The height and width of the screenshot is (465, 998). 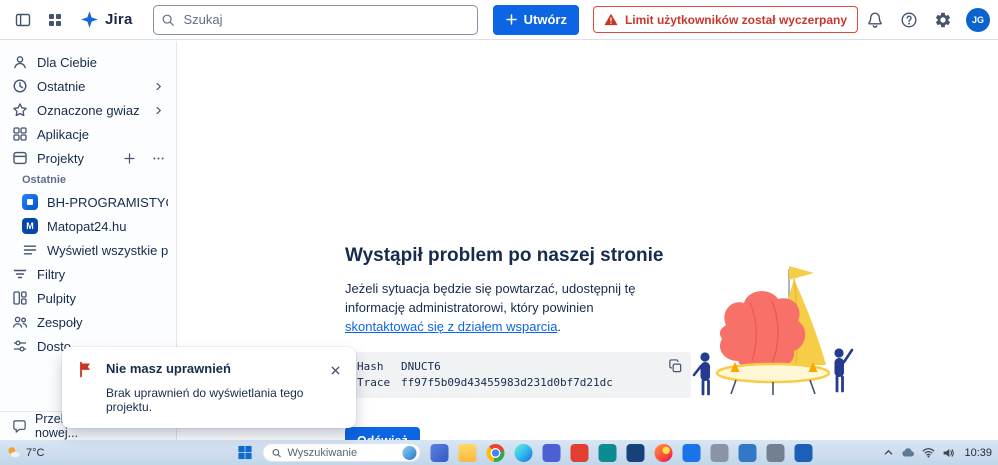 I want to click on notifications-button, so click(x=875, y=20).